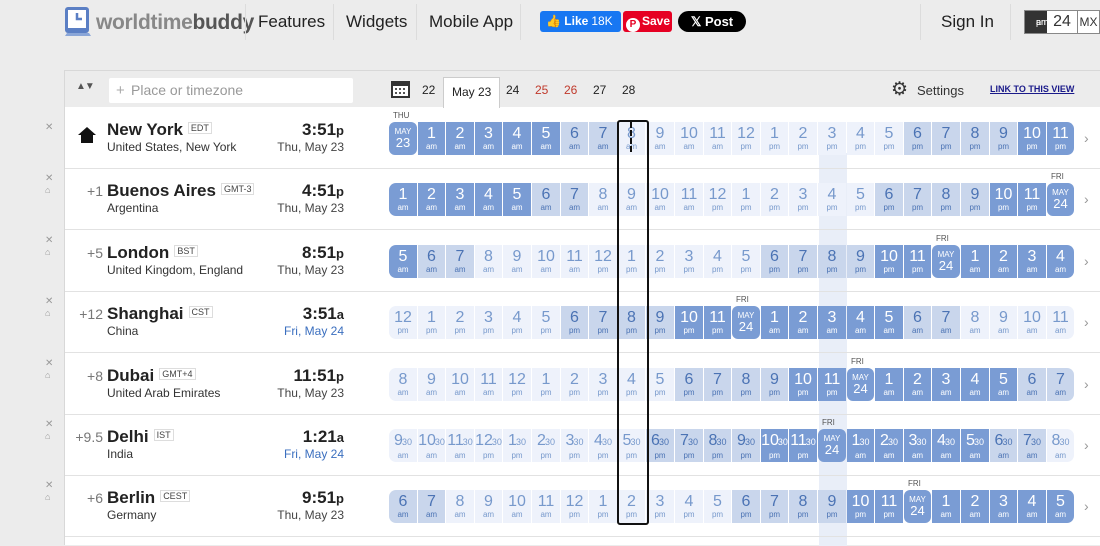 The image size is (1100, 546). Describe the element at coordinates (940, 90) in the screenshot. I see `settings-button: Settings` at that location.